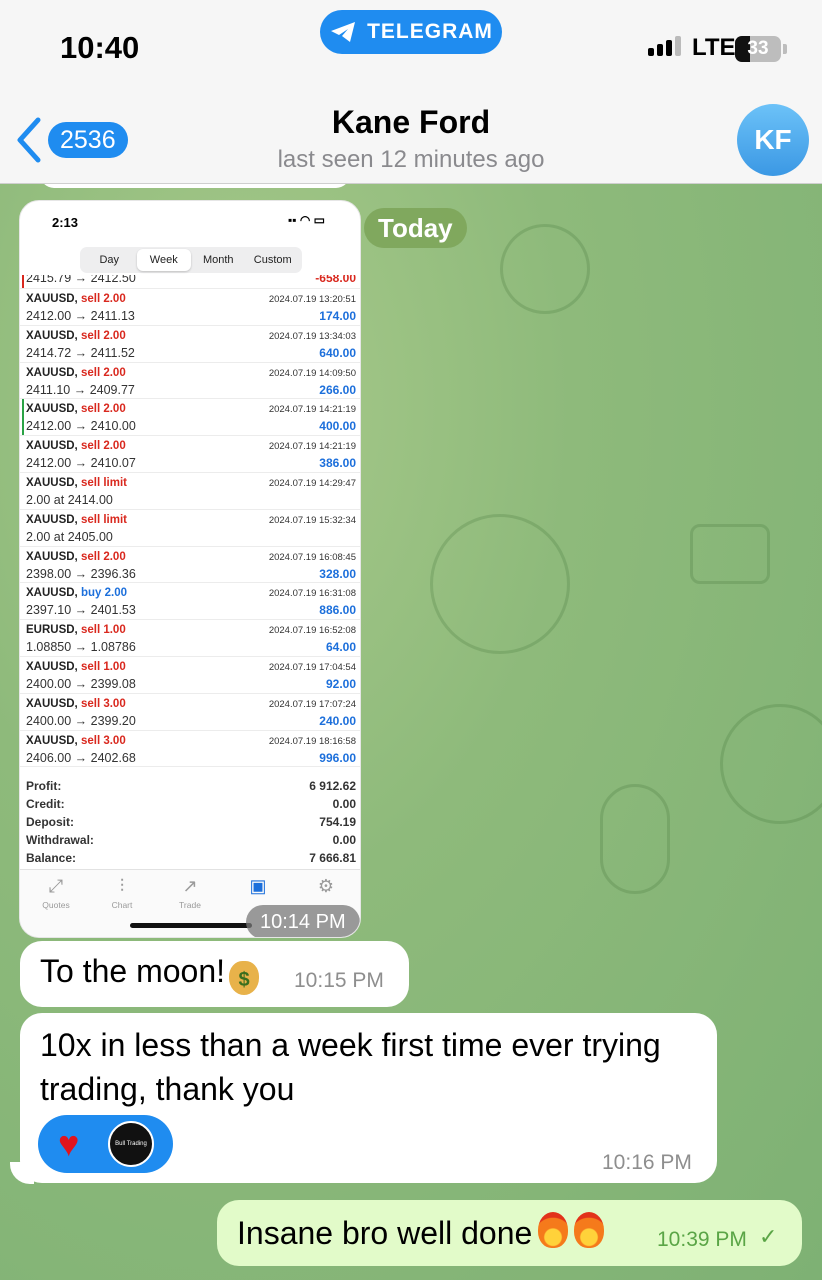 Image resolution: width=822 pixels, height=1280 pixels. I want to click on contact-name: Kane Ford, so click(411, 122).